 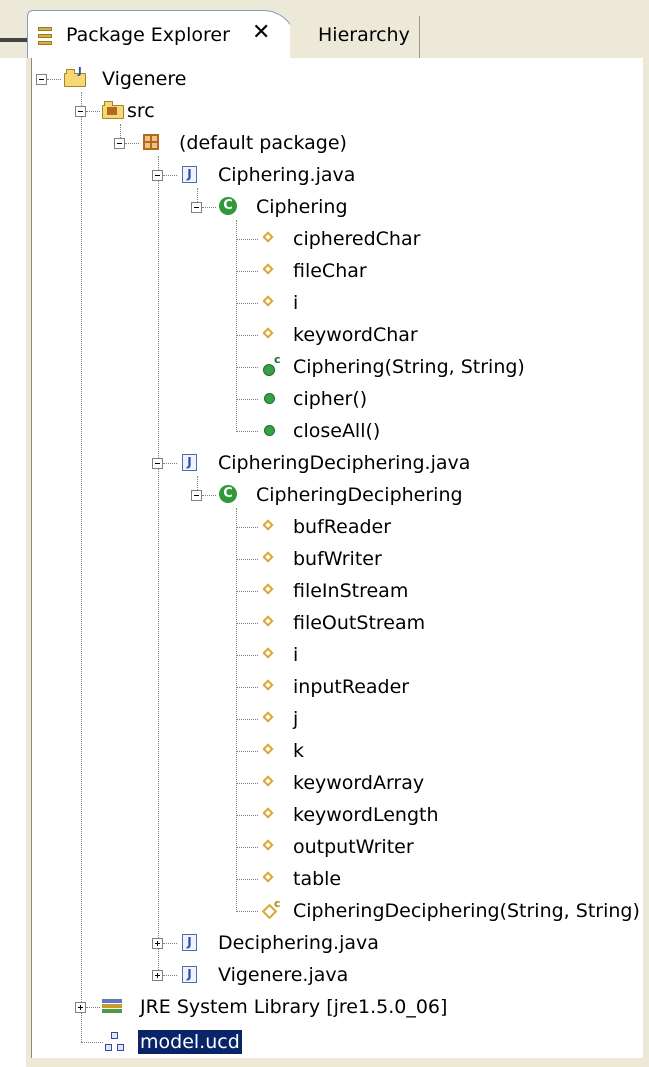 What do you see at coordinates (344, 463) in the screenshot?
I see `tree-item-cipheringdeciphering-java: CipheringDeciphering.java` at bounding box center [344, 463].